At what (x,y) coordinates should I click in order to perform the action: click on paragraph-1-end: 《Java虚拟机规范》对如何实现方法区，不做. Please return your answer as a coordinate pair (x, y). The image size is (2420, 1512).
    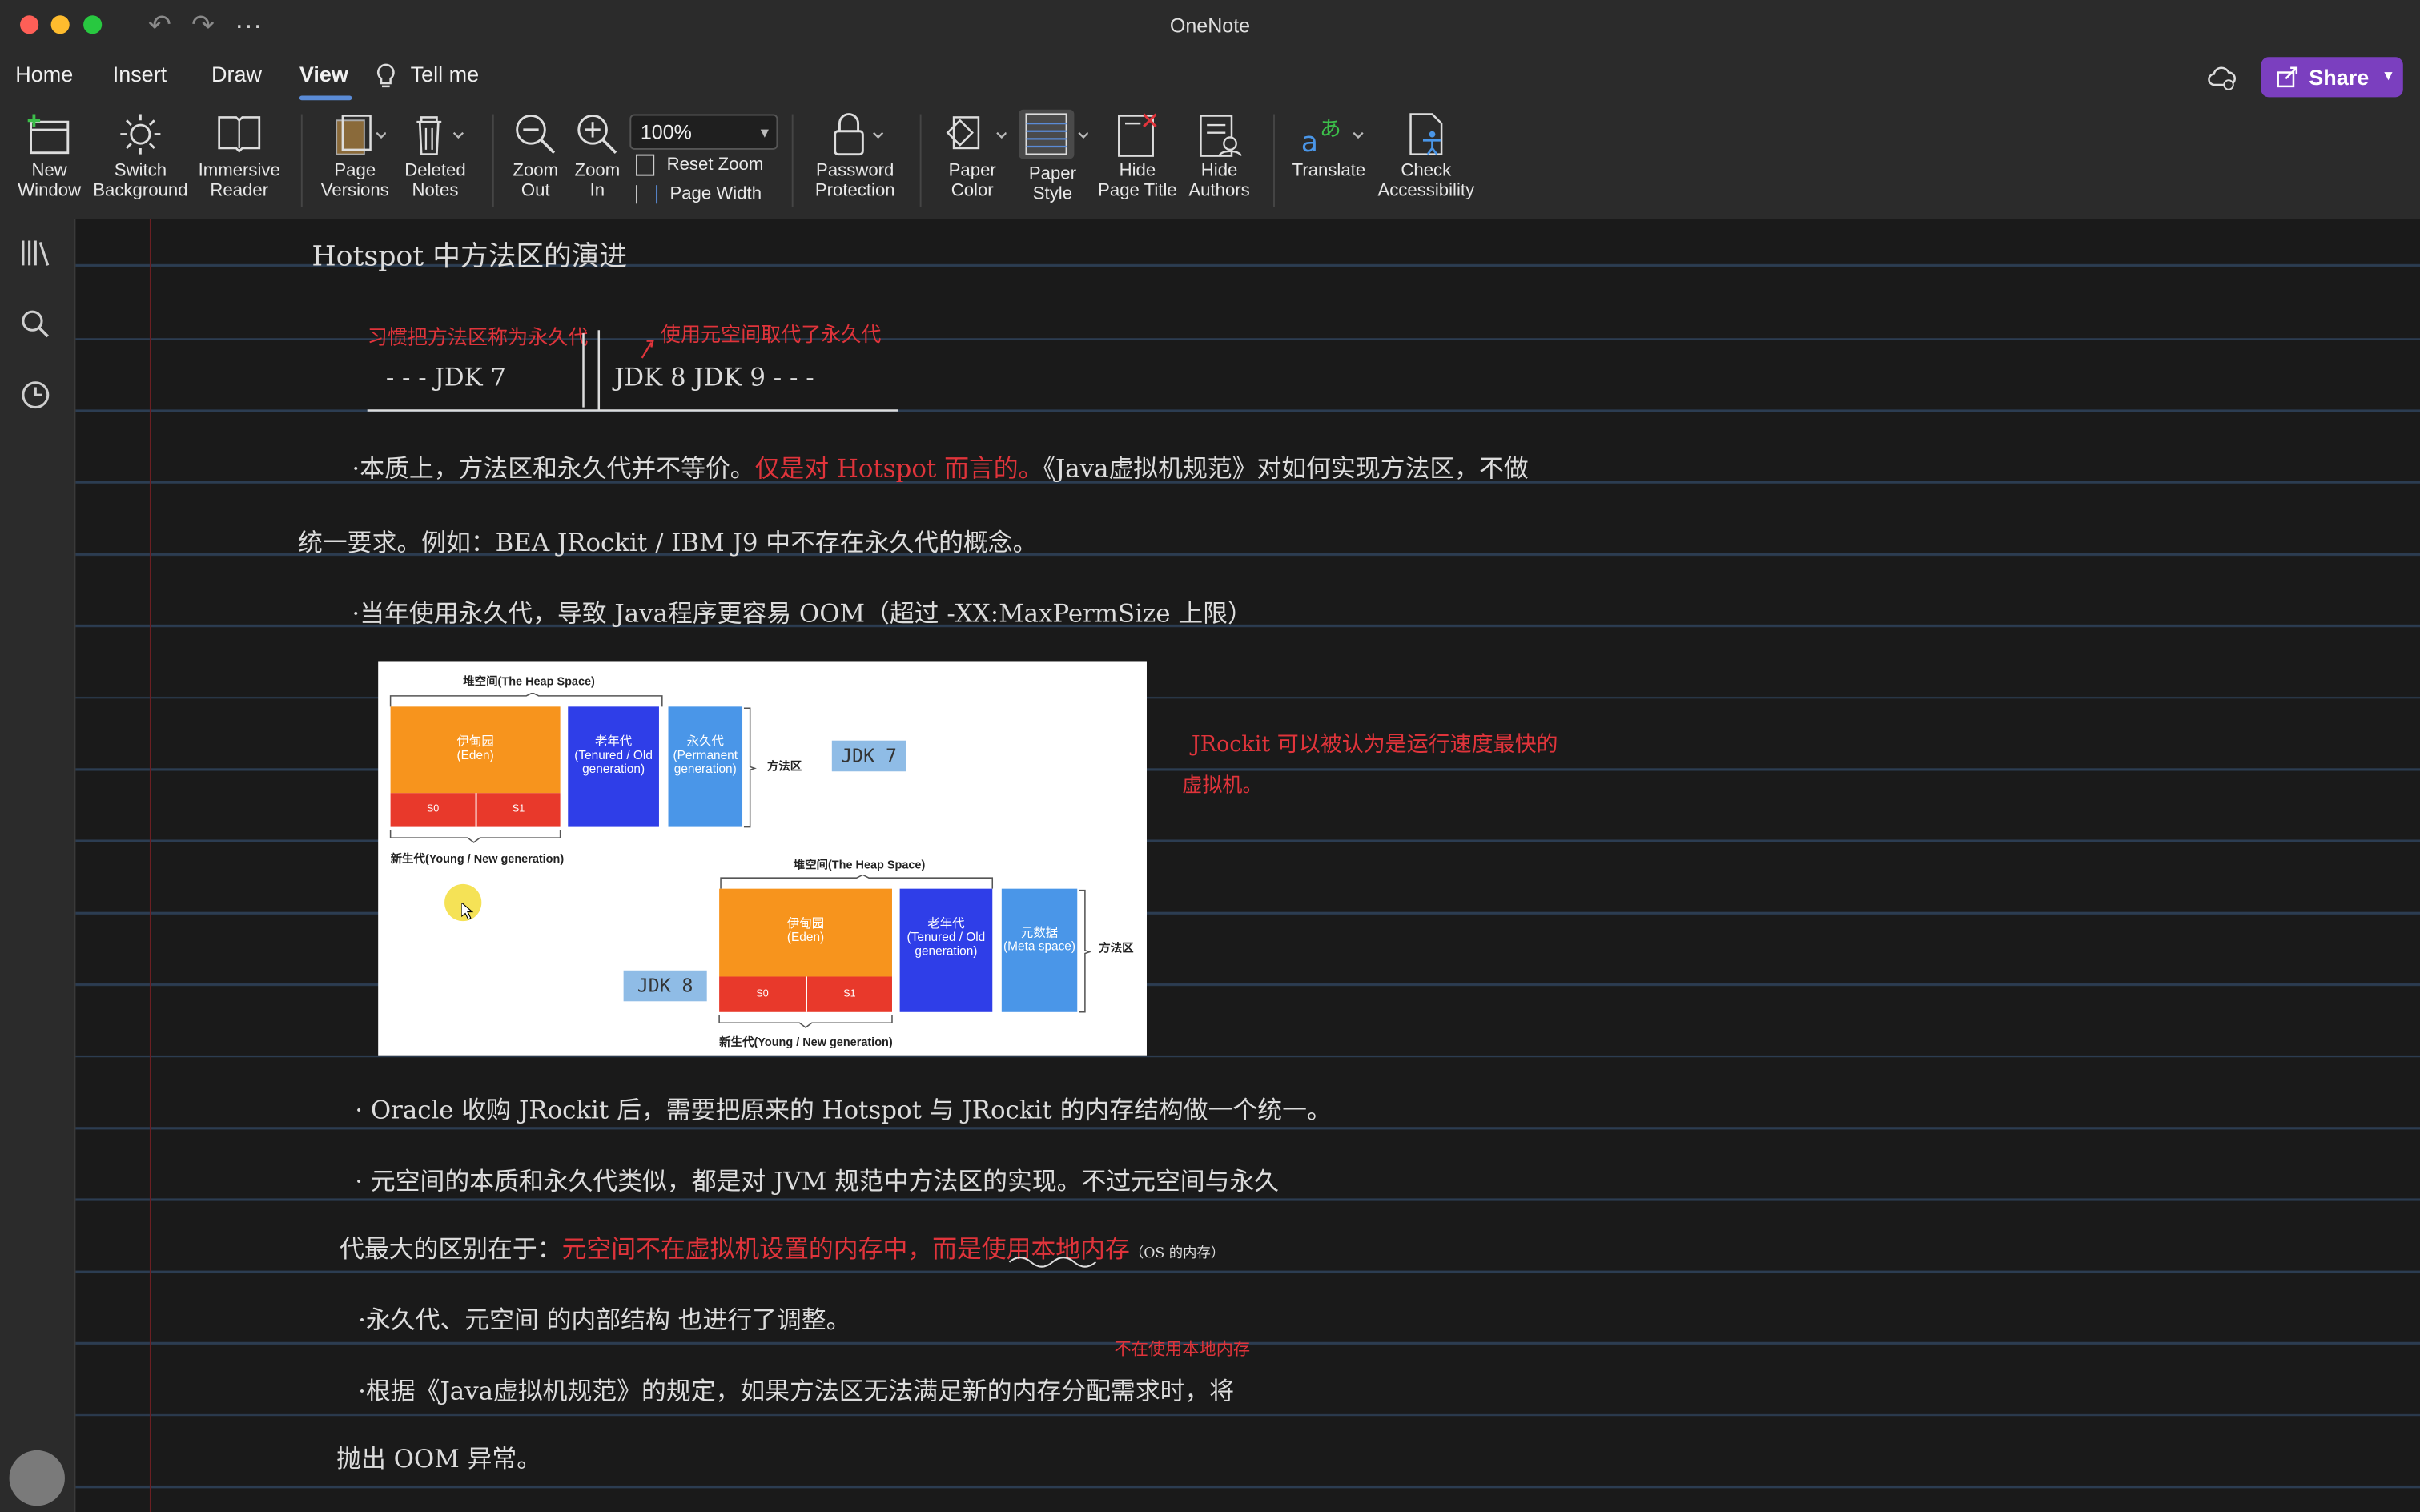
    Looking at the image, I should click on (1286, 468).